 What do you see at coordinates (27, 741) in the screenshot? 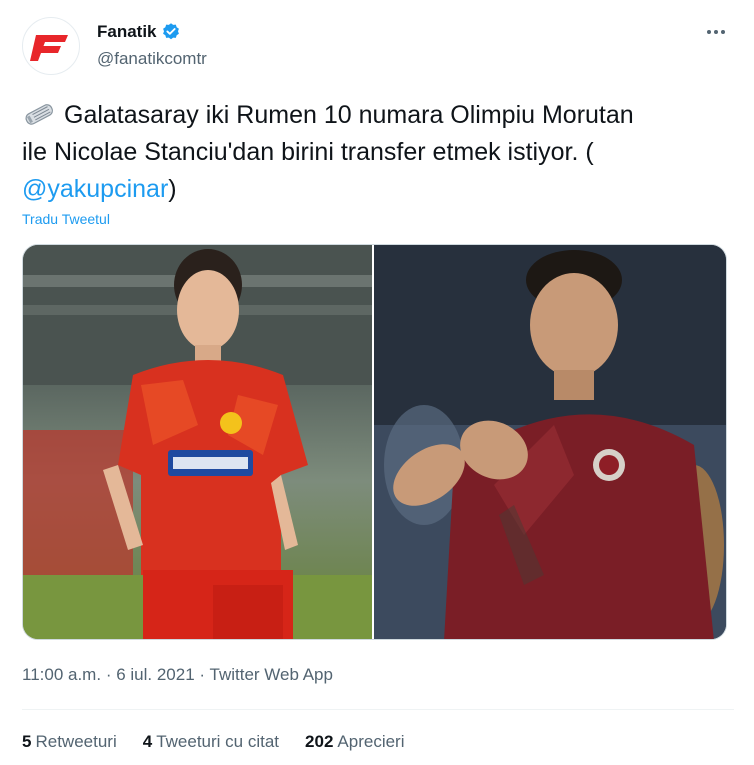
I see `retweets-count: 5` at bounding box center [27, 741].